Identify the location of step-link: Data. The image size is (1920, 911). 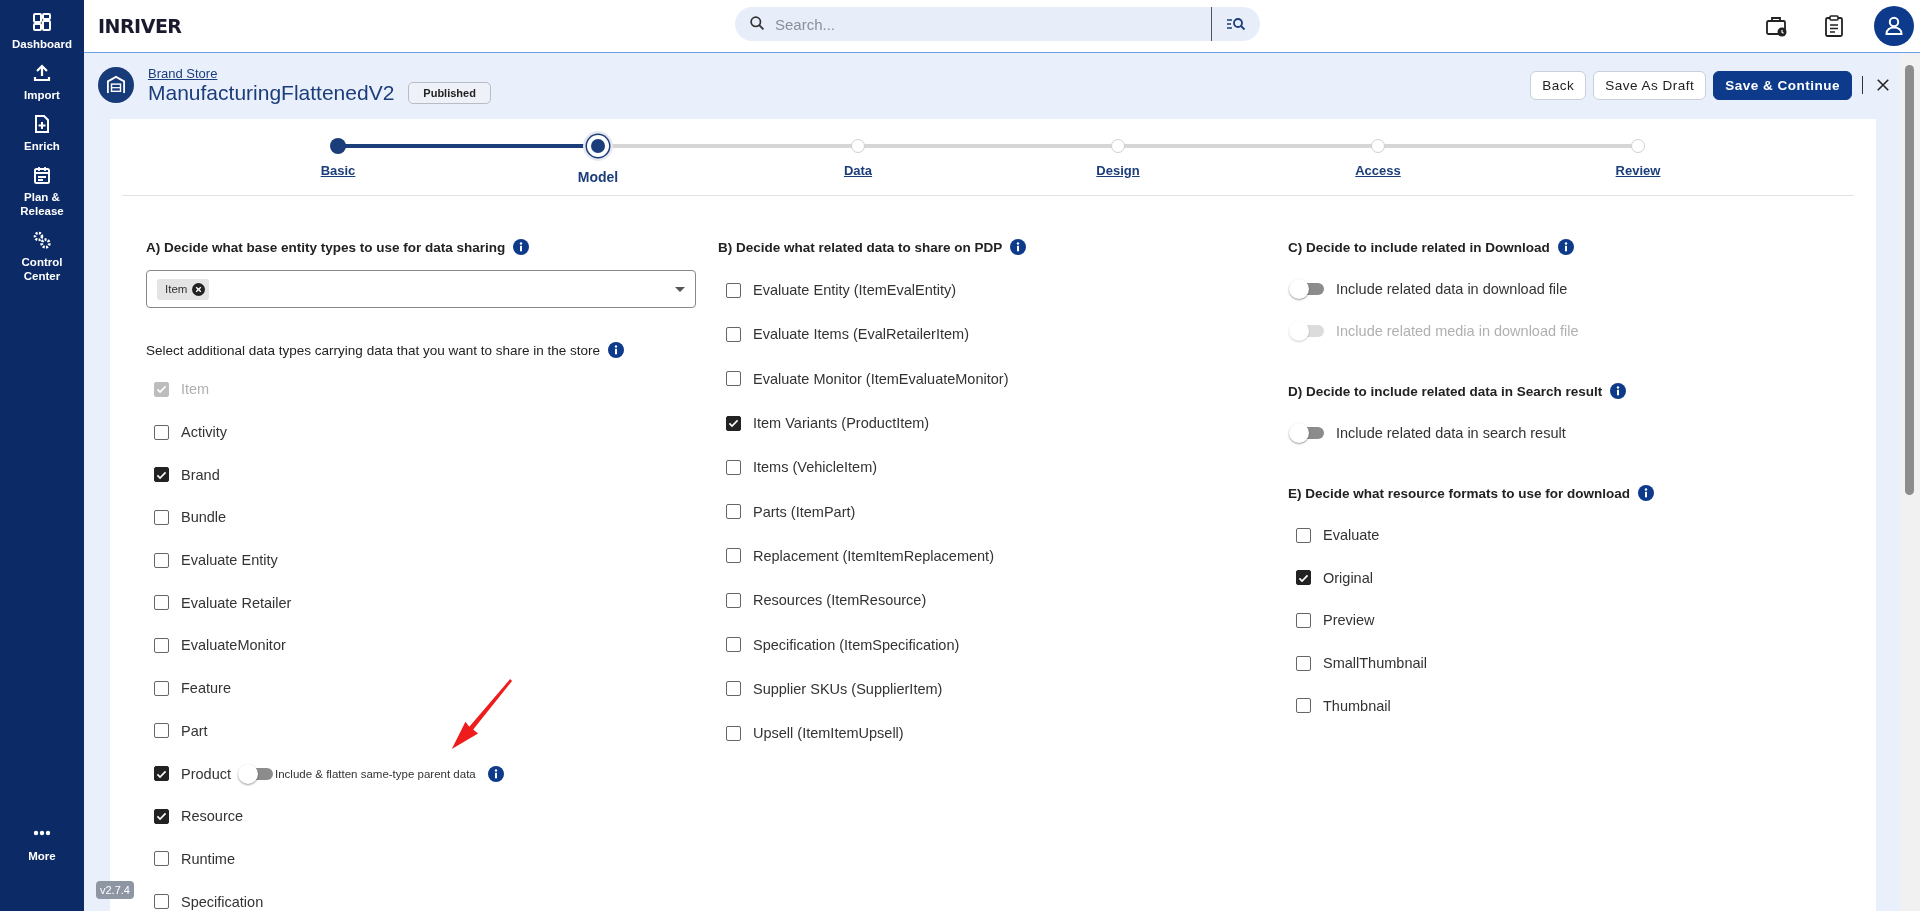
(858, 170).